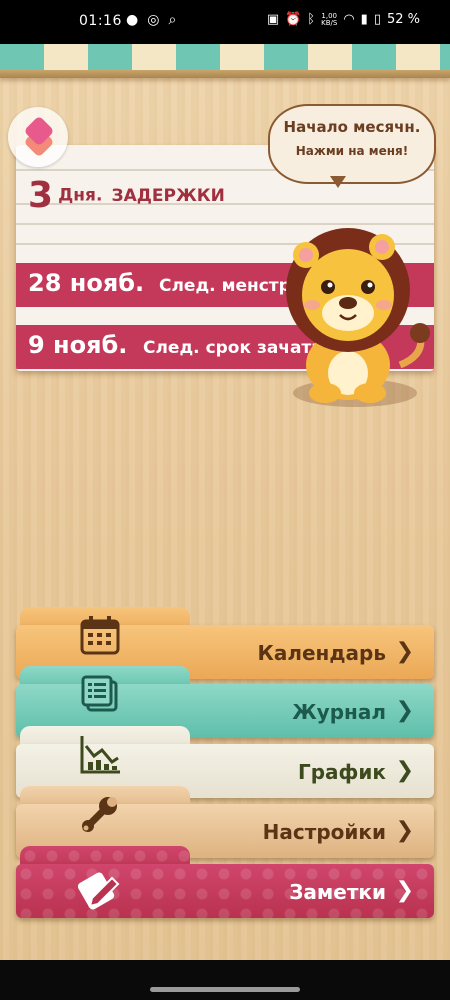 The height and width of the screenshot is (1000, 450). What do you see at coordinates (99, 814) in the screenshot?
I see `wrench-icon` at bounding box center [99, 814].